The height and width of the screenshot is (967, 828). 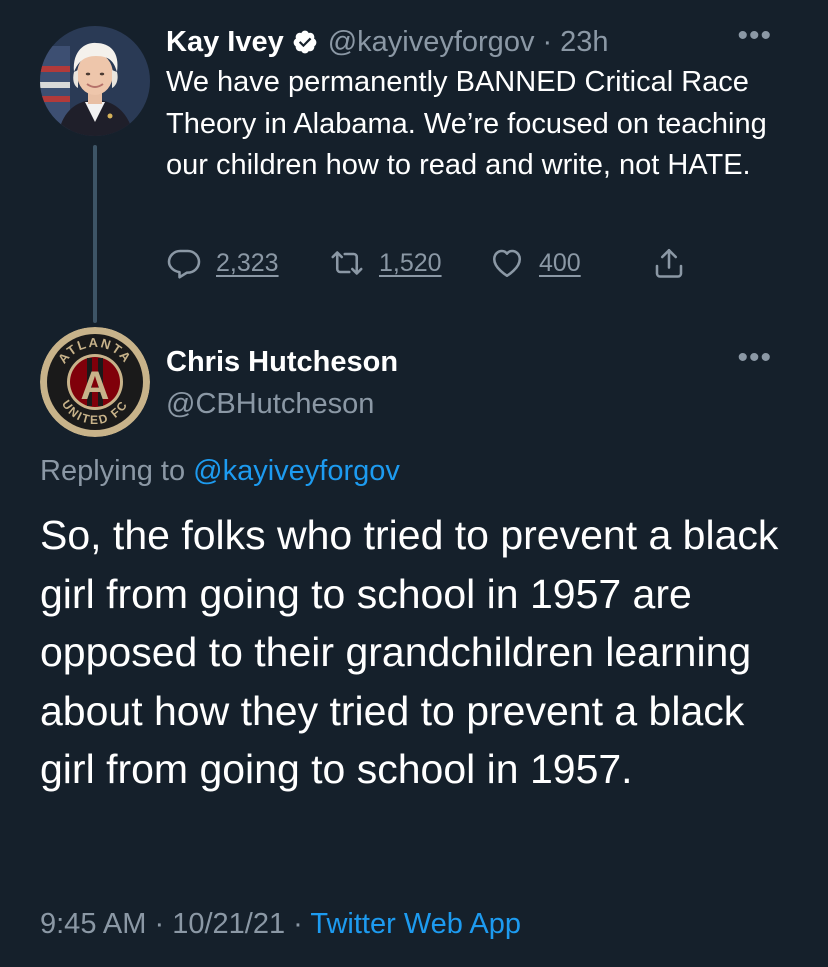 I want to click on reply-more-options-icon: •••, so click(x=754, y=358).